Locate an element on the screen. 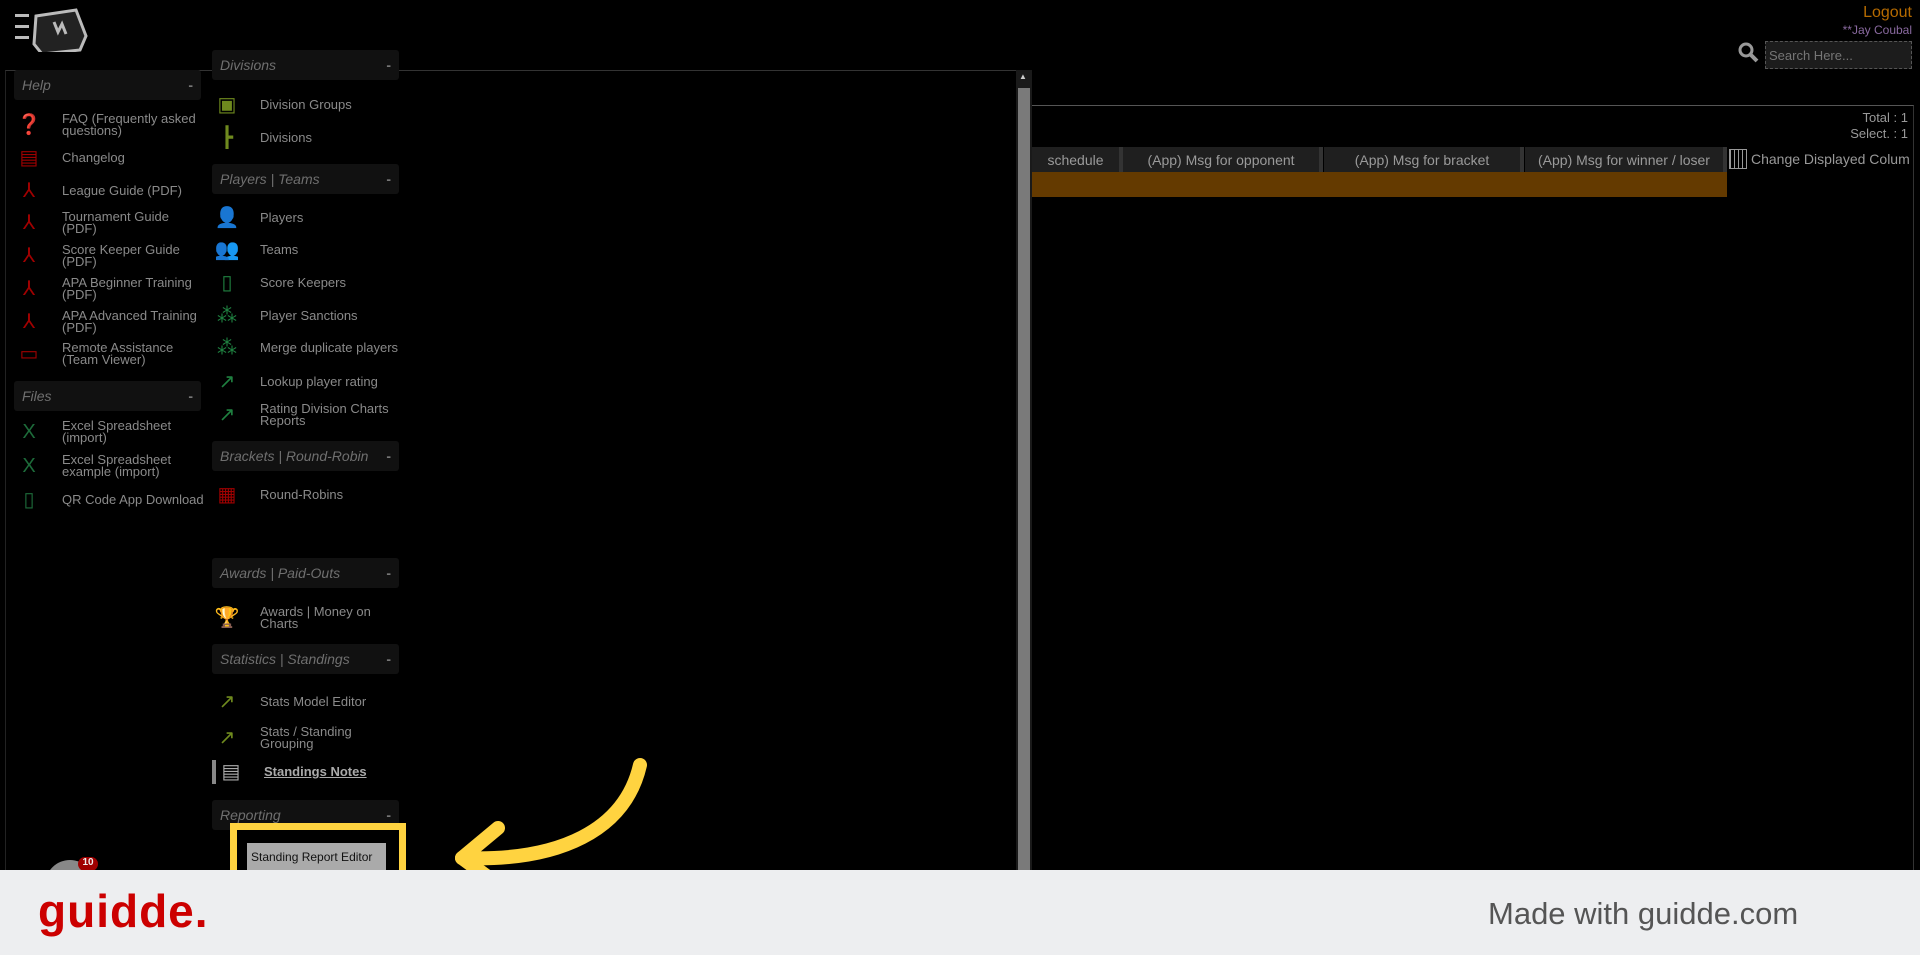  column-header-label: (App) Msg for bracket is located at coordinates (1422, 159).